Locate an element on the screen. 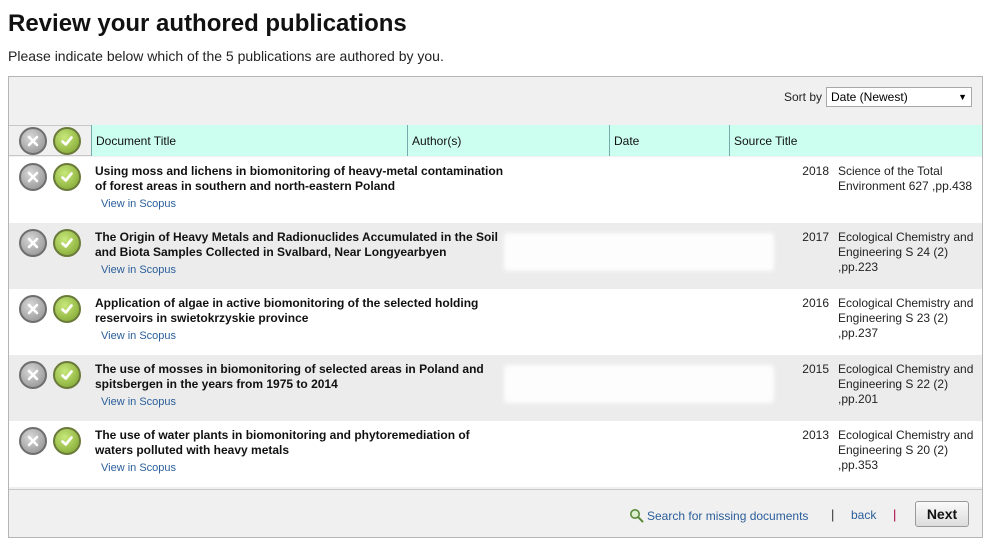 The height and width of the screenshot is (549, 983). sort-control: Sort by Date (Newest) ▼ is located at coordinates (878, 97).